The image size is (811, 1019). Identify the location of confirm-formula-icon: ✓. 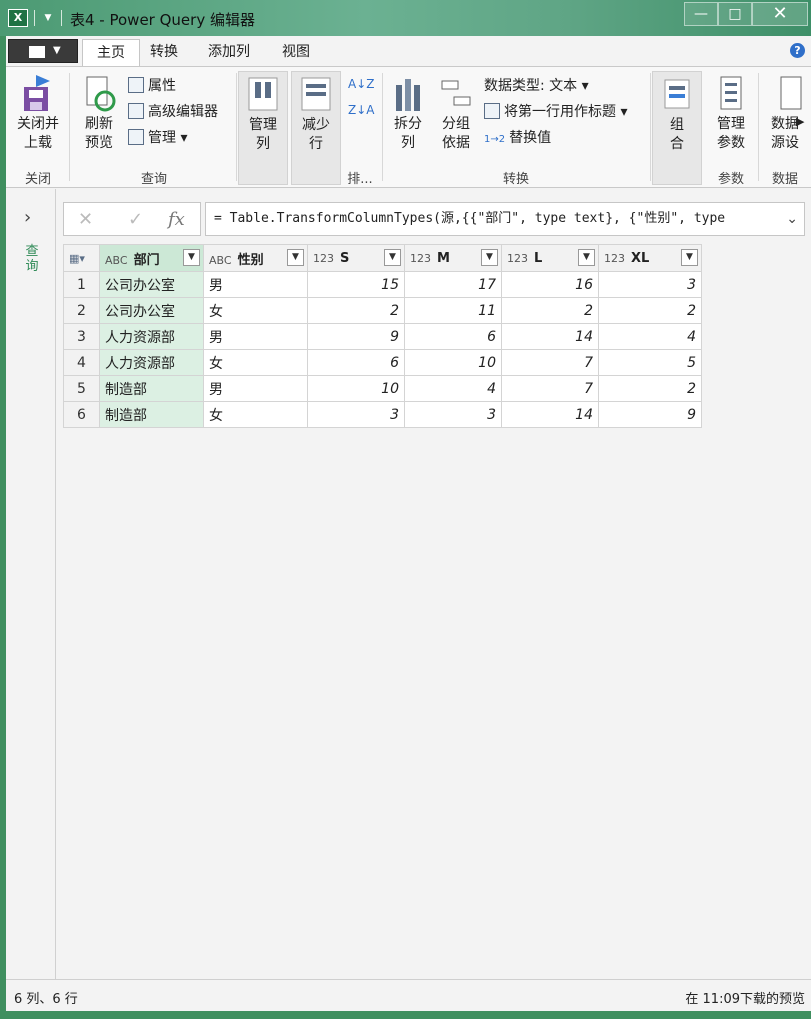
(135, 219).